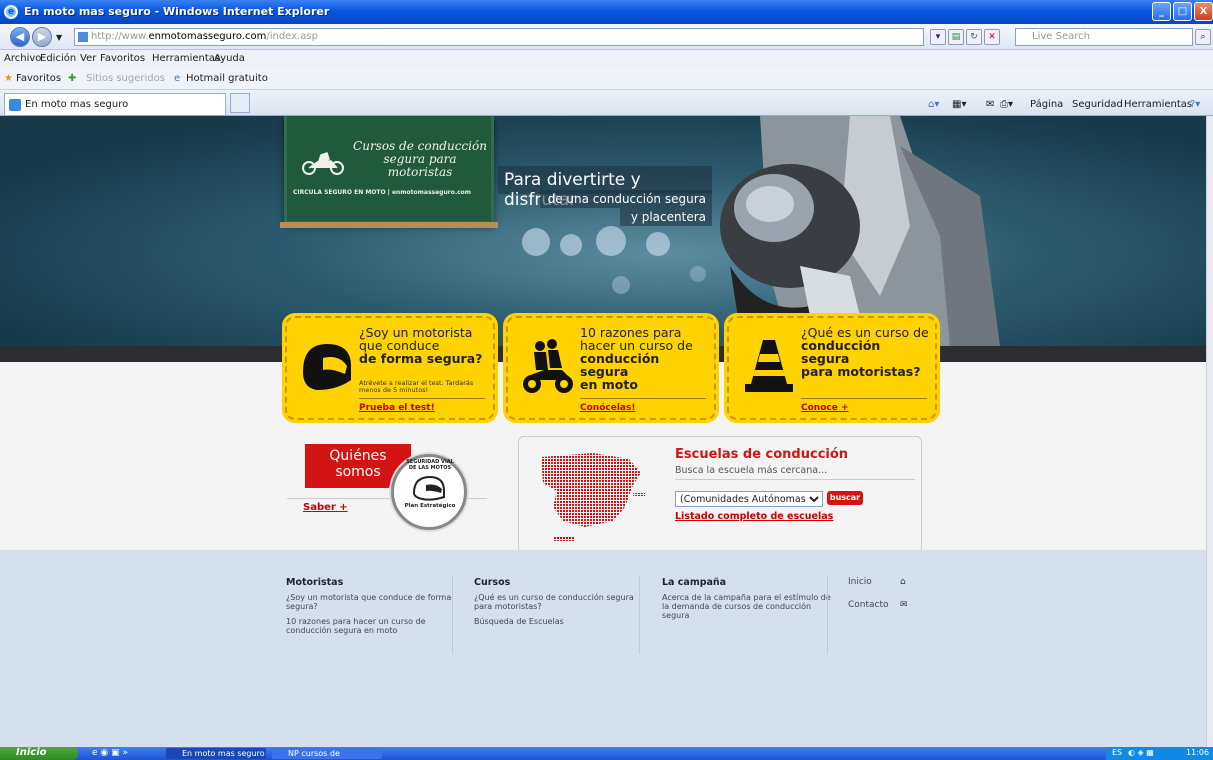 This screenshot has height=760, width=1213. What do you see at coordinates (1161, 11) in the screenshot?
I see `minimize-button: _` at bounding box center [1161, 11].